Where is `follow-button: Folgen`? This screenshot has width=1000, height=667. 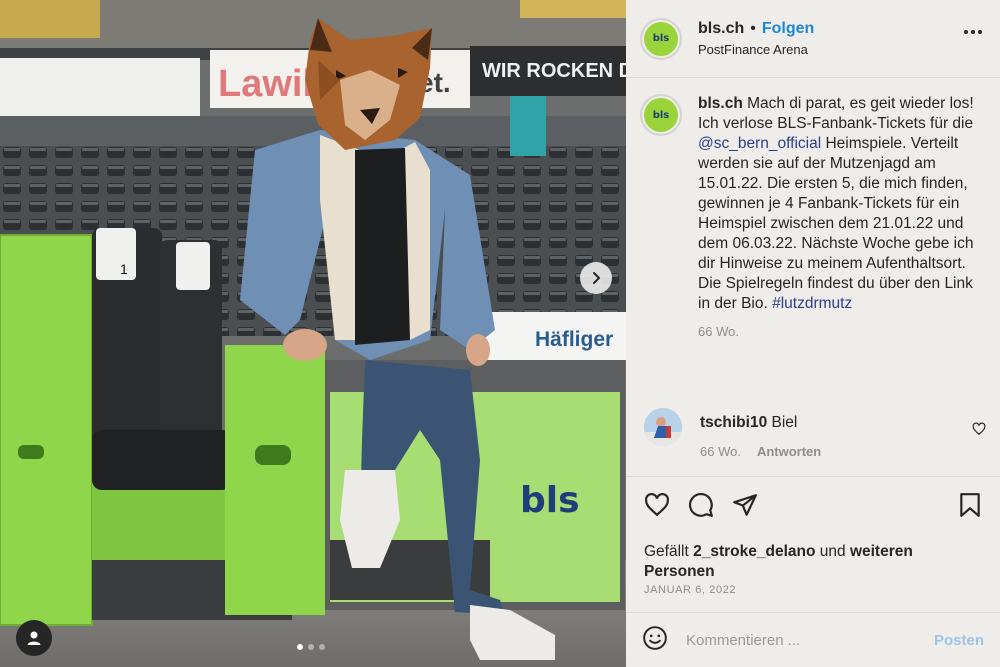 follow-button: Folgen is located at coordinates (788, 29).